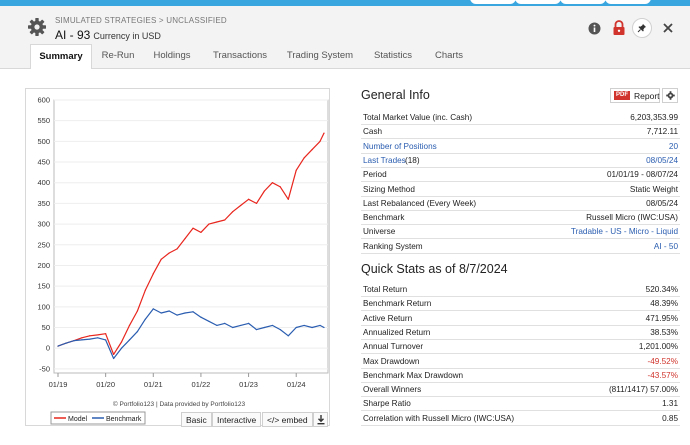 The height and width of the screenshot is (445, 690). Describe the element at coordinates (520, 304) in the screenshot. I see `quick-stats-row: Benchmark Return 48.39%` at that location.